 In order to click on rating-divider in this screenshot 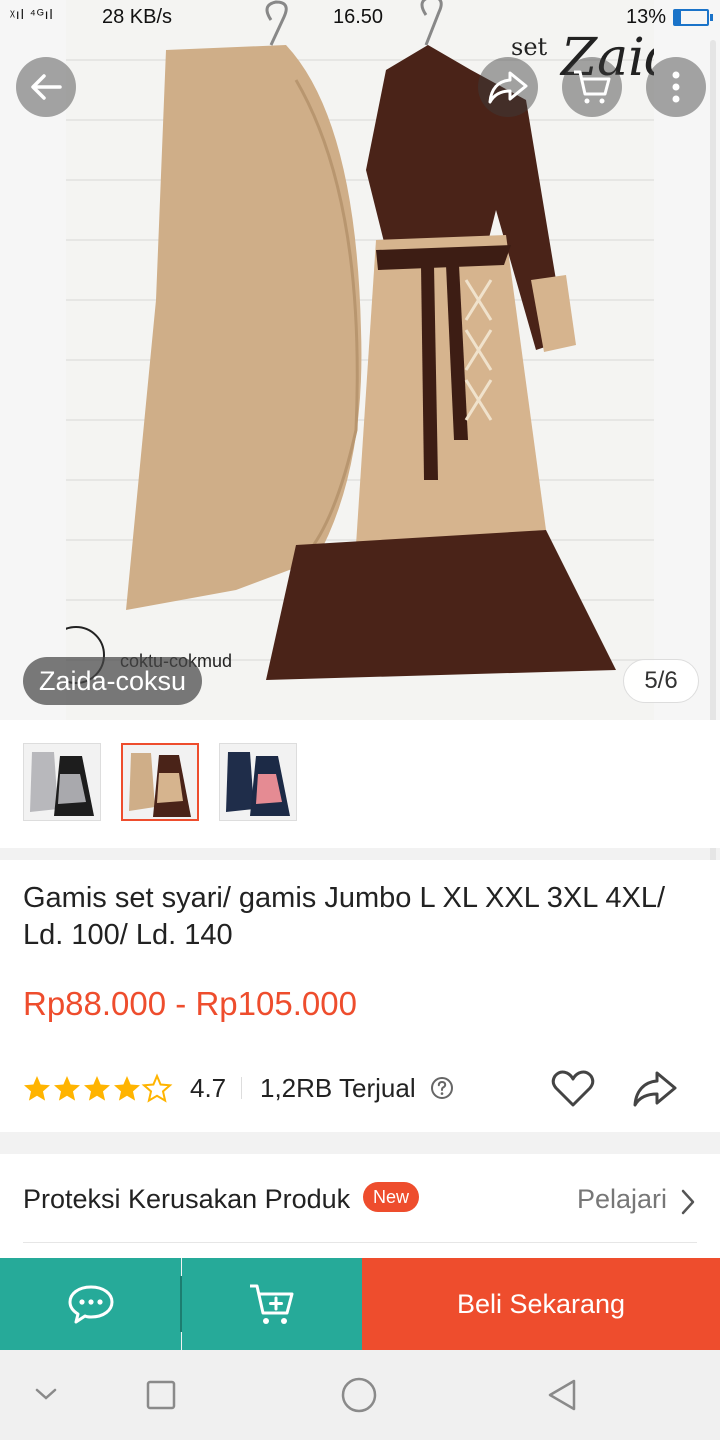, I will do `click(241, 1088)`.